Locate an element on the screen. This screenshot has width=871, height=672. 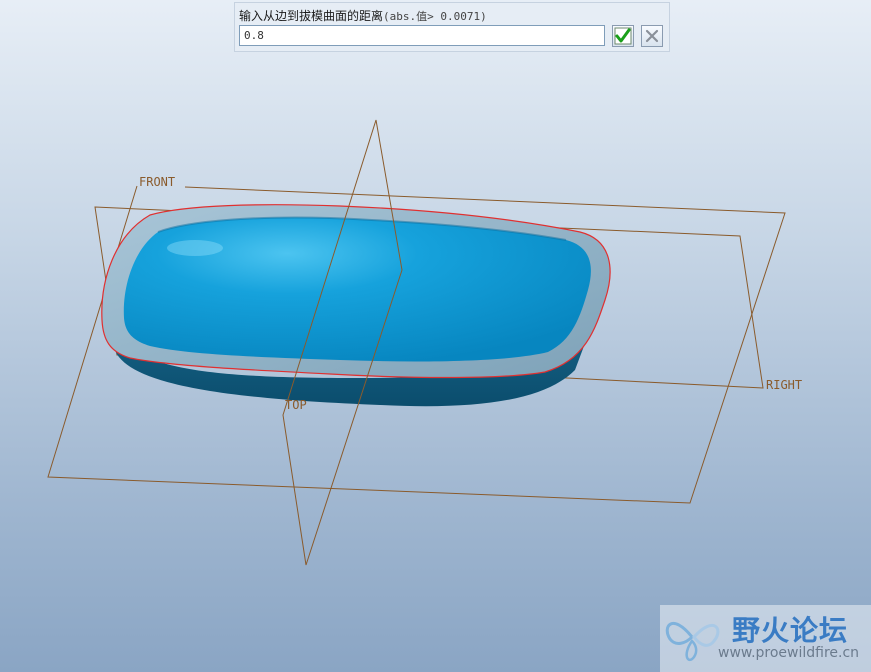
accept-button is located at coordinates (623, 36).